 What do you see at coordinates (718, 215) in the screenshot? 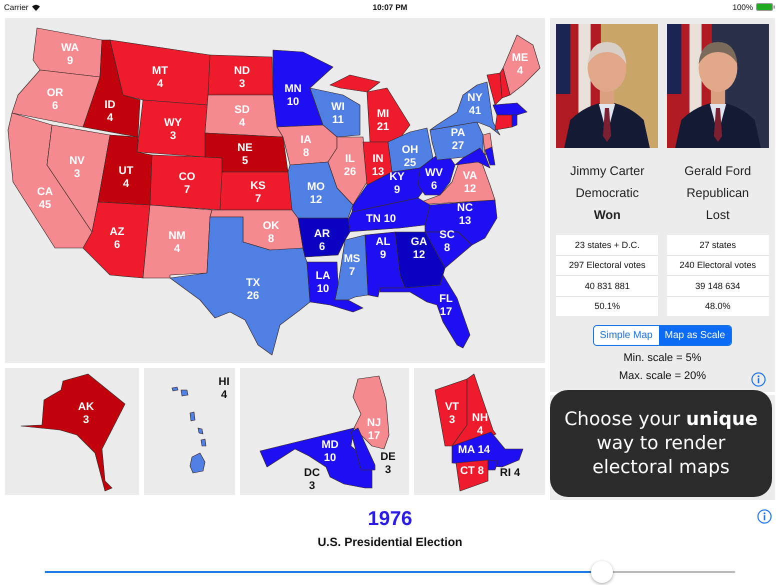
I see `result-label: Lost` at bounding box center [718, 215].